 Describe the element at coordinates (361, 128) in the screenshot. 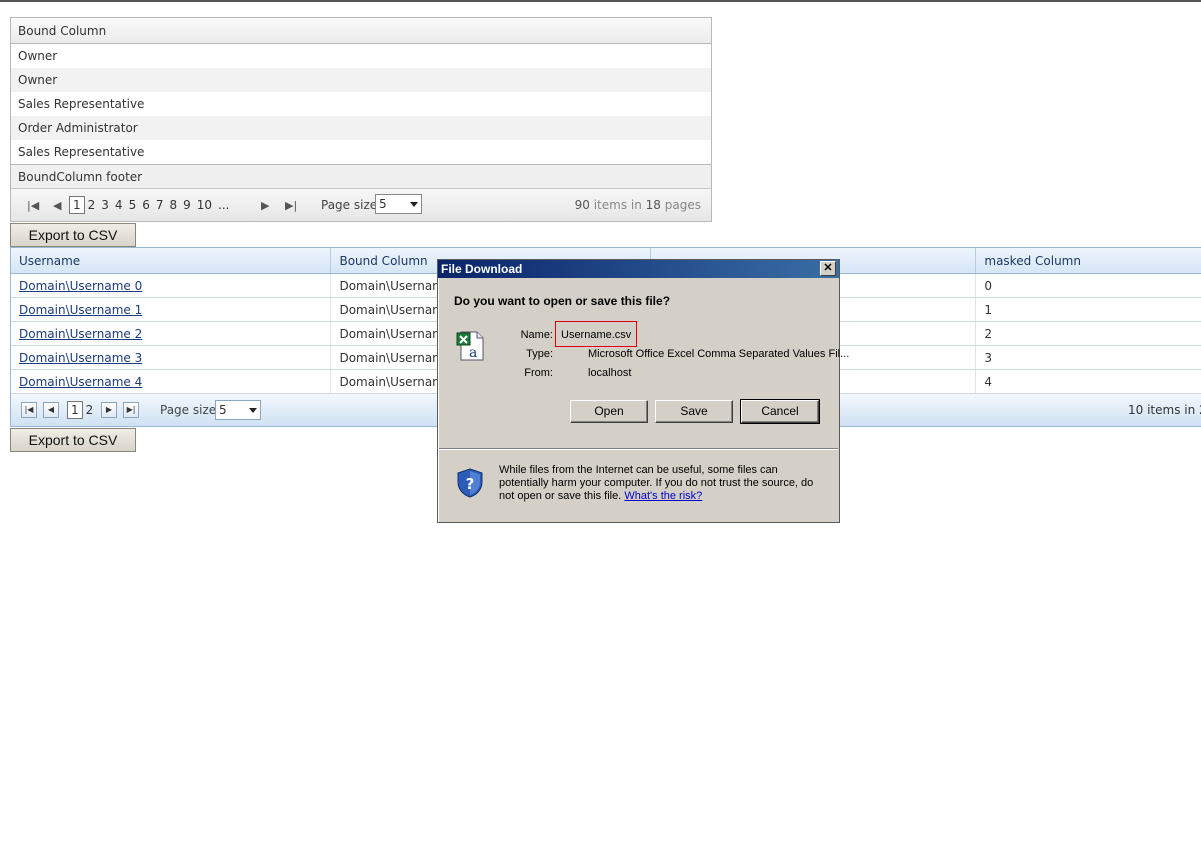

I see `table-row: Order Administrator` at that location.